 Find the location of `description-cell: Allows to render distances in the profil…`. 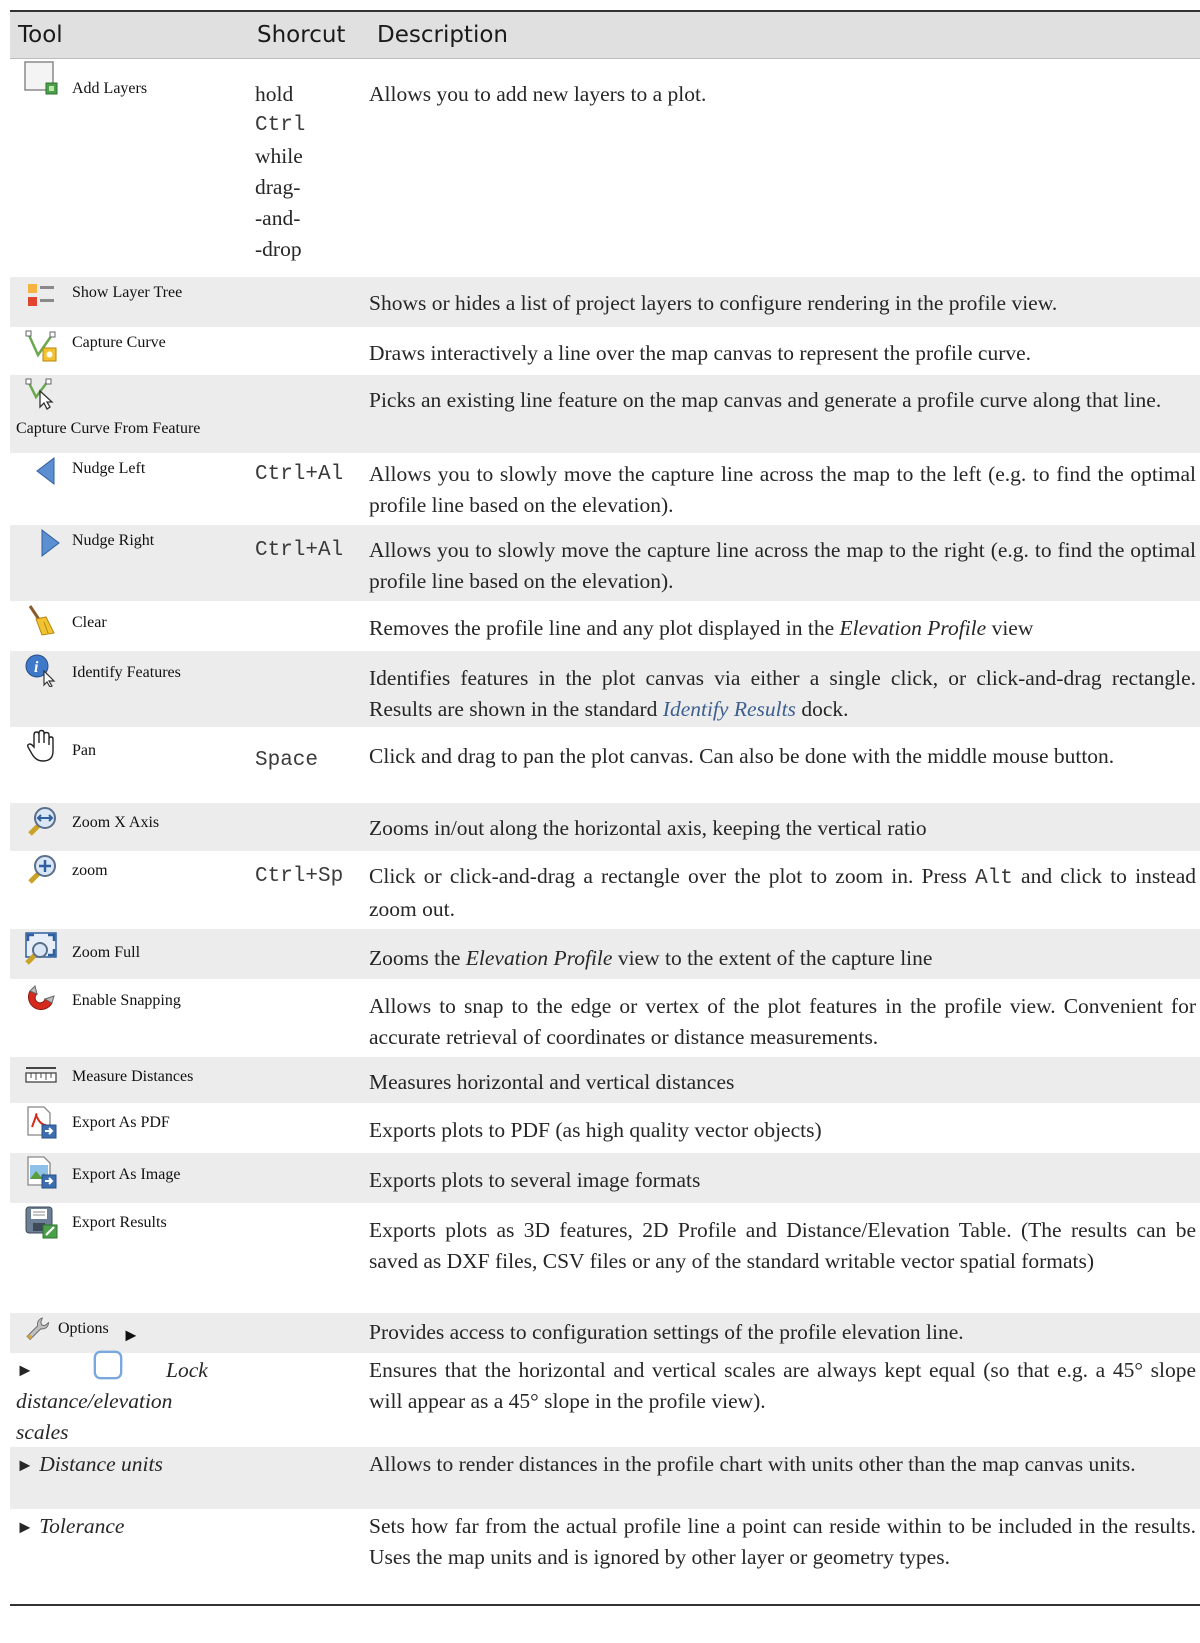

description-cell: Allows to render distances in the profil… is located at coordinates (784, 1477).